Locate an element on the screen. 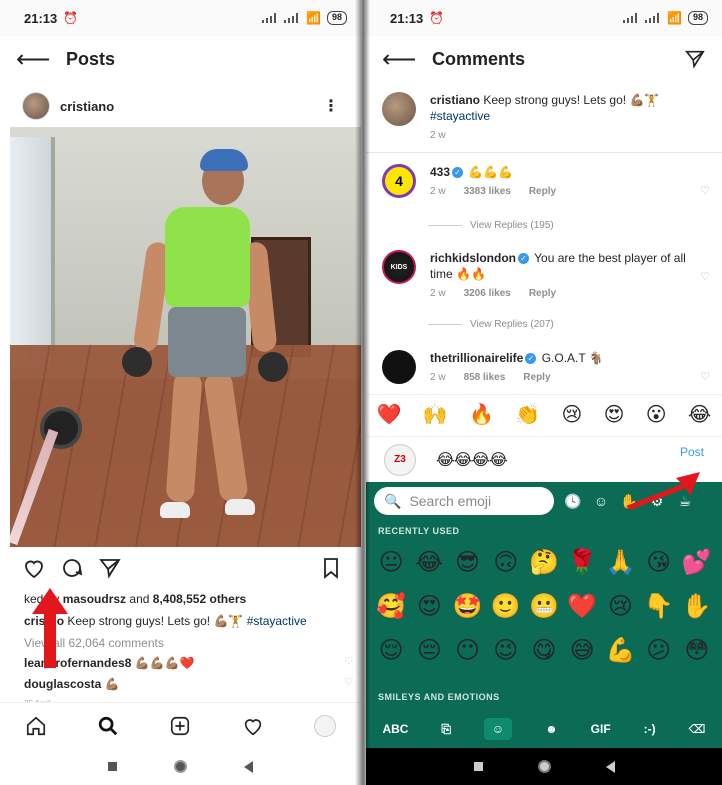 Image resolution: width=722 pixels, height=785 pixels. direct-message-icon is located at coordinates (695, 59).